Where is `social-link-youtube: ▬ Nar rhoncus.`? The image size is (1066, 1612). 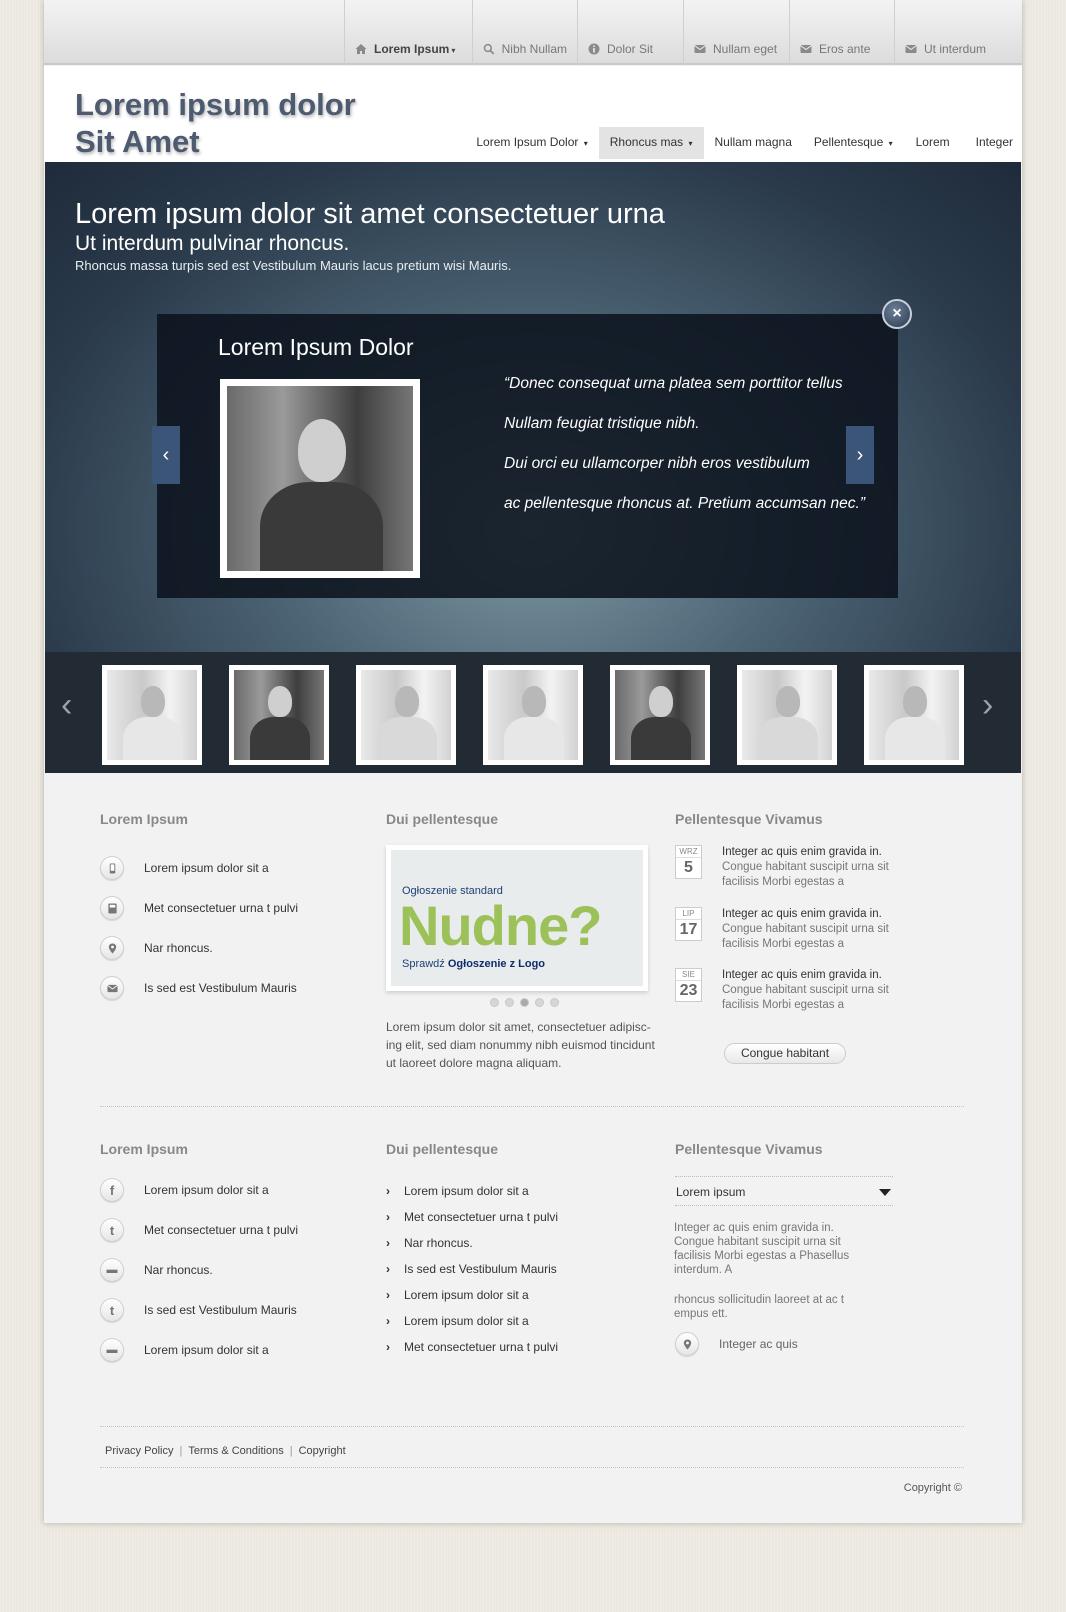 social-link-youtube: ▬ Nar rhoncus. is located at coordinates (156, 1270).